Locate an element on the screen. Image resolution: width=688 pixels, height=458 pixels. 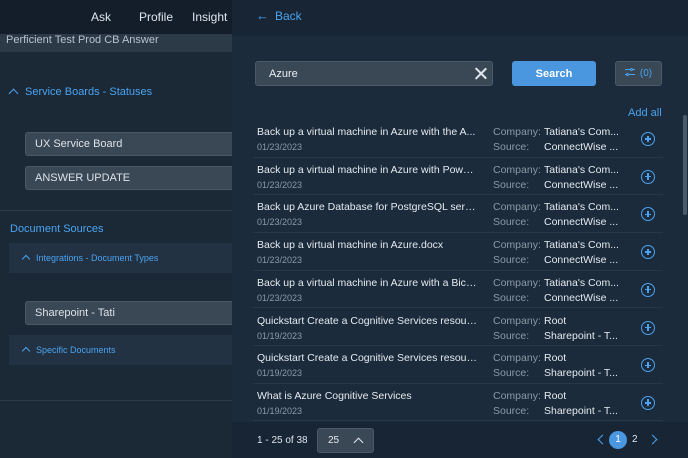
arrow-left-icon: ← is located at coordinates (262, 15).